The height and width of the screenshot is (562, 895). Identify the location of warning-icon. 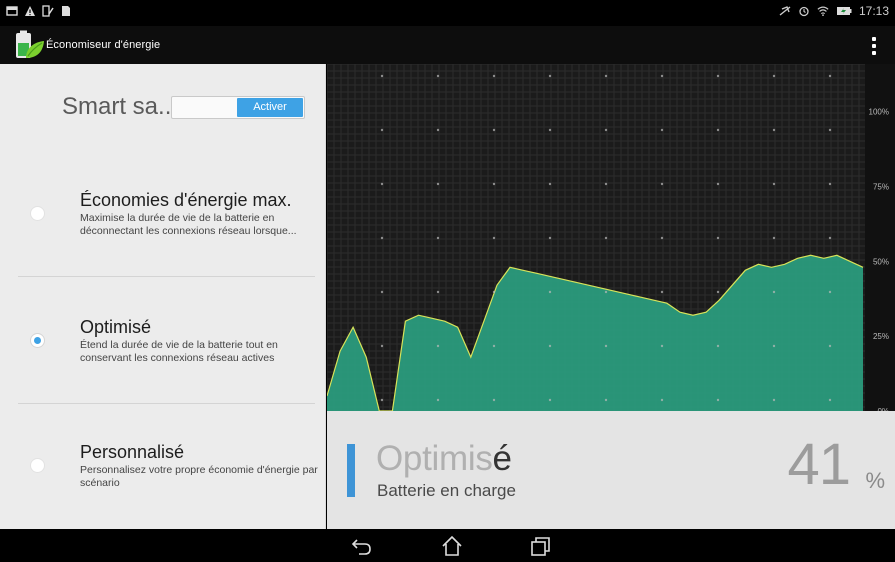
(30, 11).